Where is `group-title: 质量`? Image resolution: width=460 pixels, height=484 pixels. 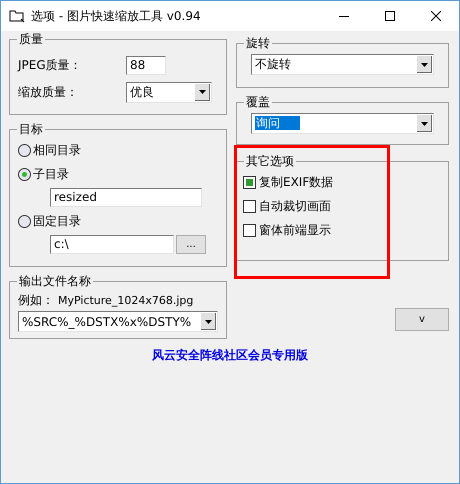
group-title: 质量 is located at coordinates (31, 39).